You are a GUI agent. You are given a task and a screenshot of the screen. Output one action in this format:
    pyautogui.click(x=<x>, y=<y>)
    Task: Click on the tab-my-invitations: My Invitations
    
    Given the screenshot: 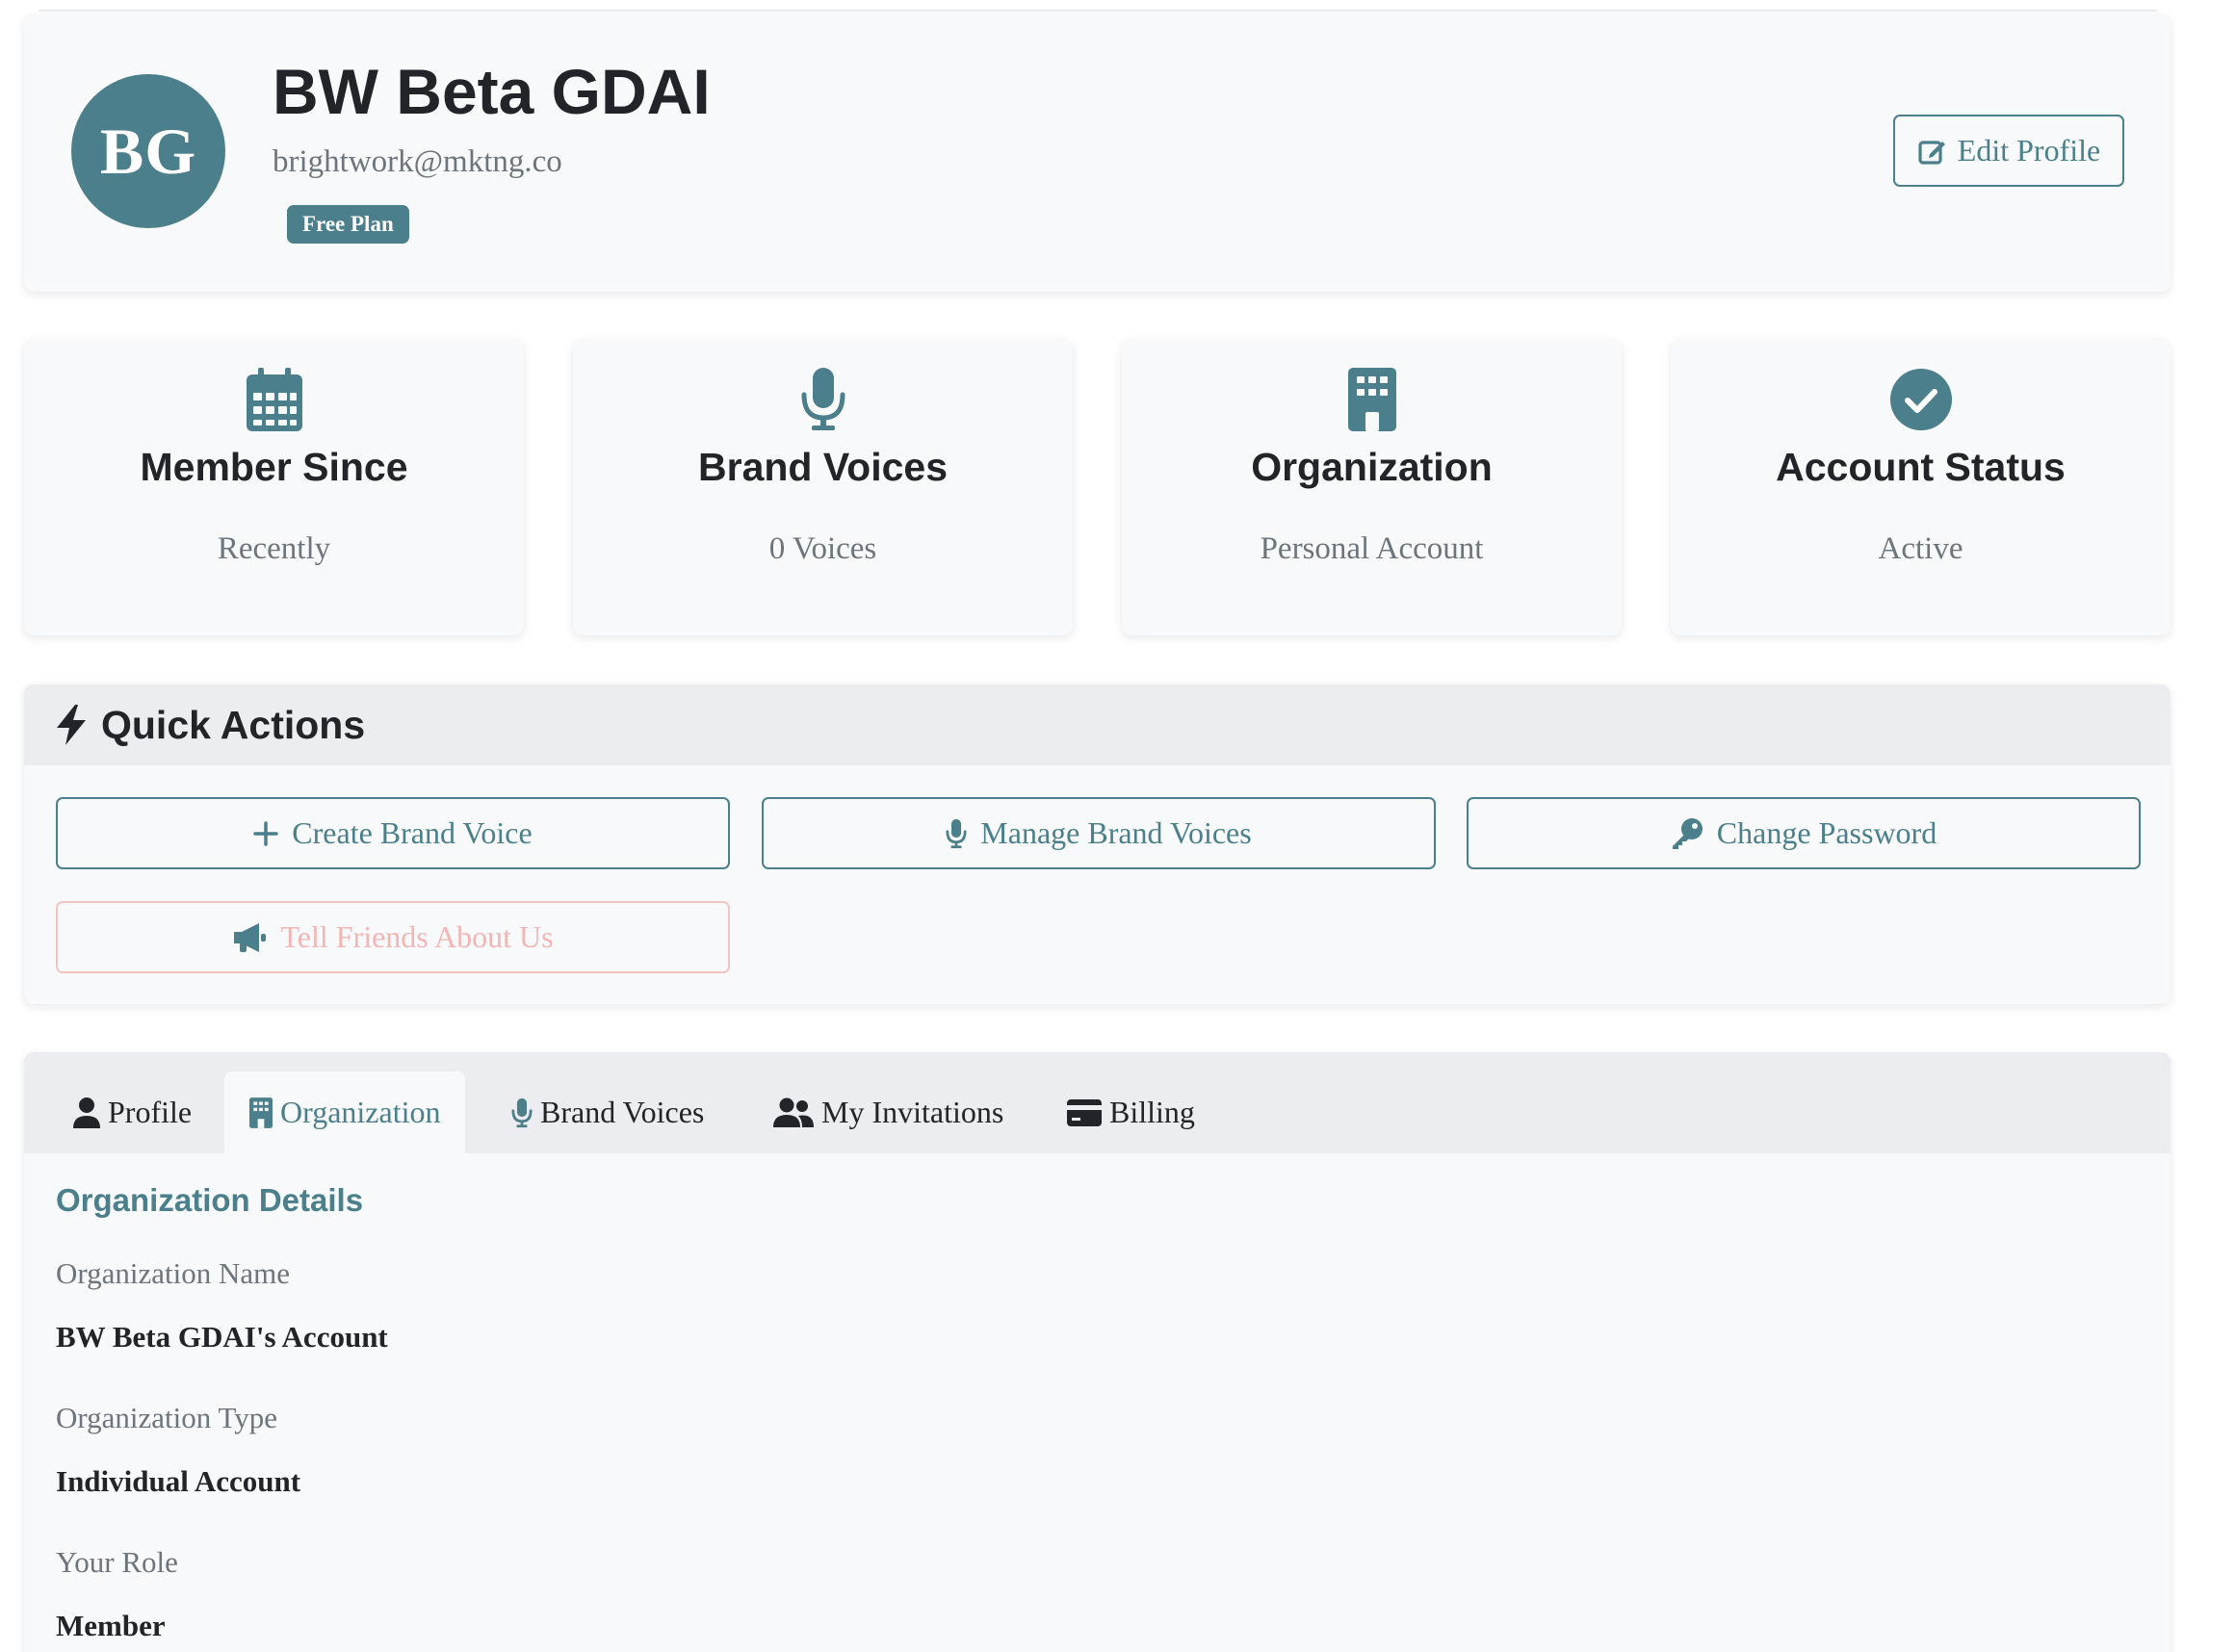 What is the action you would take?
    pyautogui.click(x=888, y=1112)
    